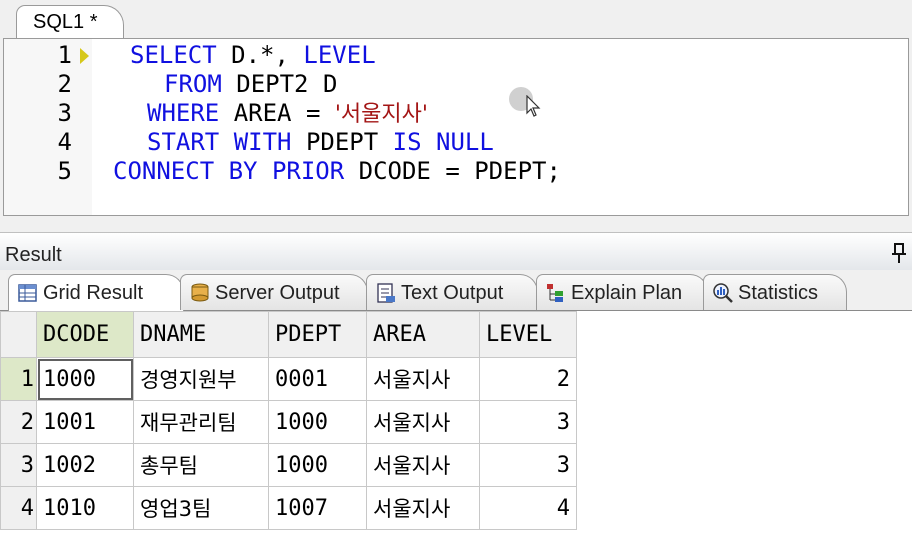  I want to click on cell-level: 4, so click(528, 508).